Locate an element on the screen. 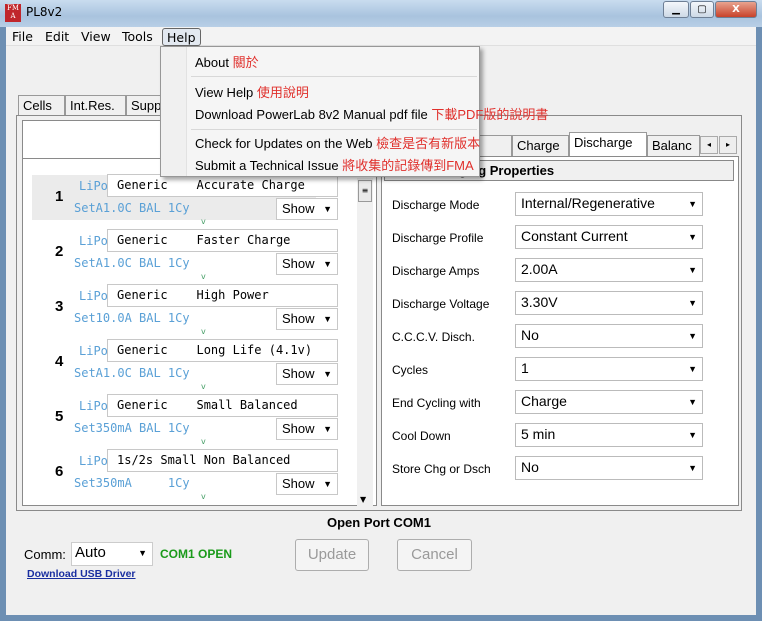  property-dropdown: 3.30V ▼ is located at coordinates (609, 303).